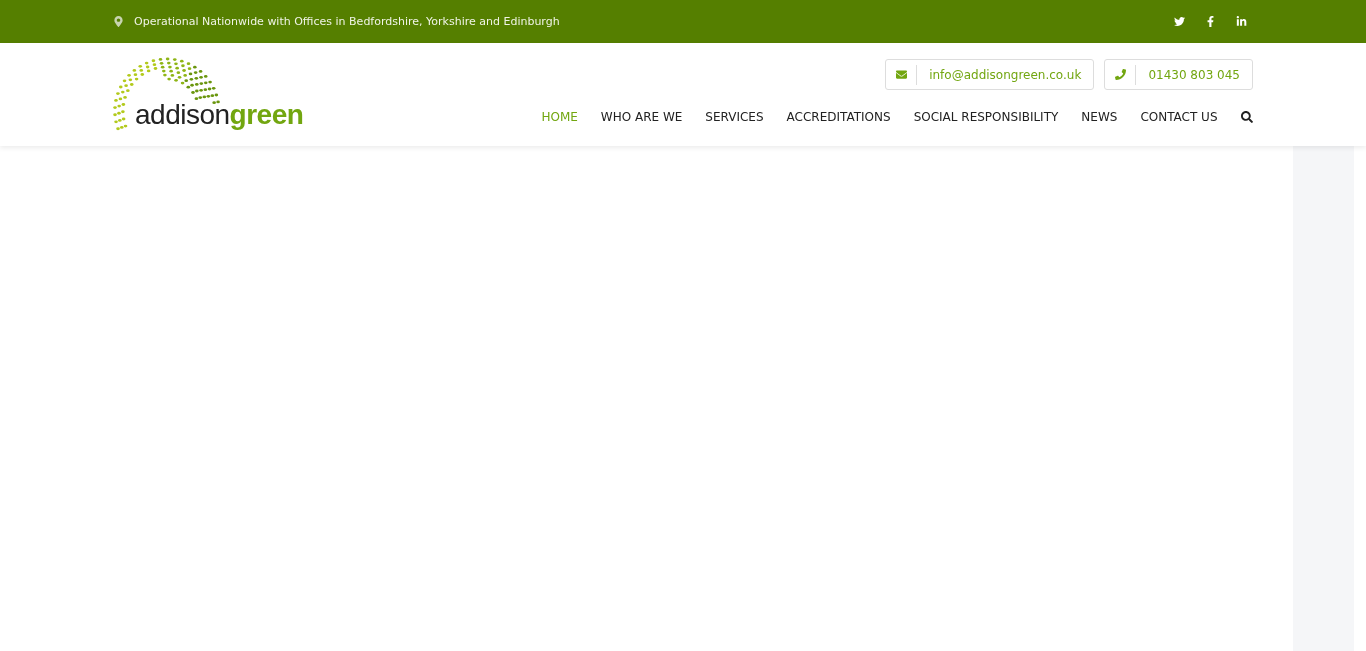  Describe the element at coordinates (986, 117) in the screenshot. I see `nav-link: SOCIAL RESPONSIBILITY` at that location.